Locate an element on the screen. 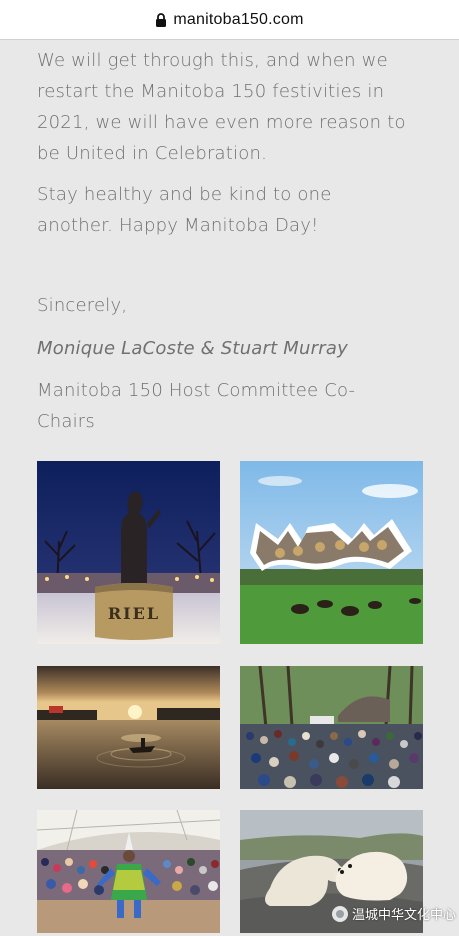  paragraph-line: restart the Manitoba 150 festivities in is located at coordinates (211, 91).